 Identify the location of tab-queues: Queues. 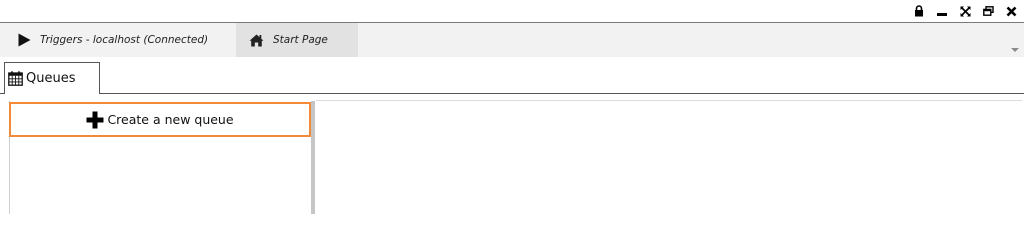
(52, 78).